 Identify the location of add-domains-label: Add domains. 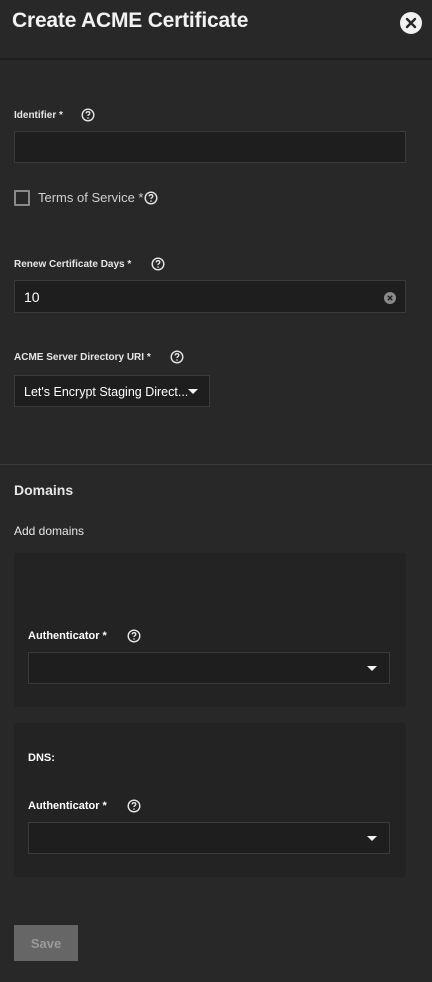
(49, 531).